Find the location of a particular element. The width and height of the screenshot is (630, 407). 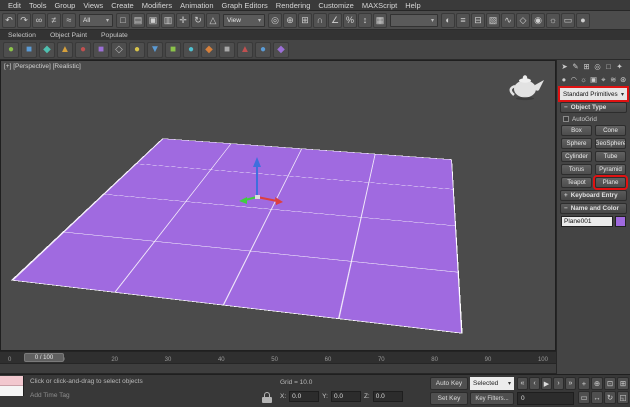

z-coordinate-field: 0.0 is located at coordinates (387, 396).